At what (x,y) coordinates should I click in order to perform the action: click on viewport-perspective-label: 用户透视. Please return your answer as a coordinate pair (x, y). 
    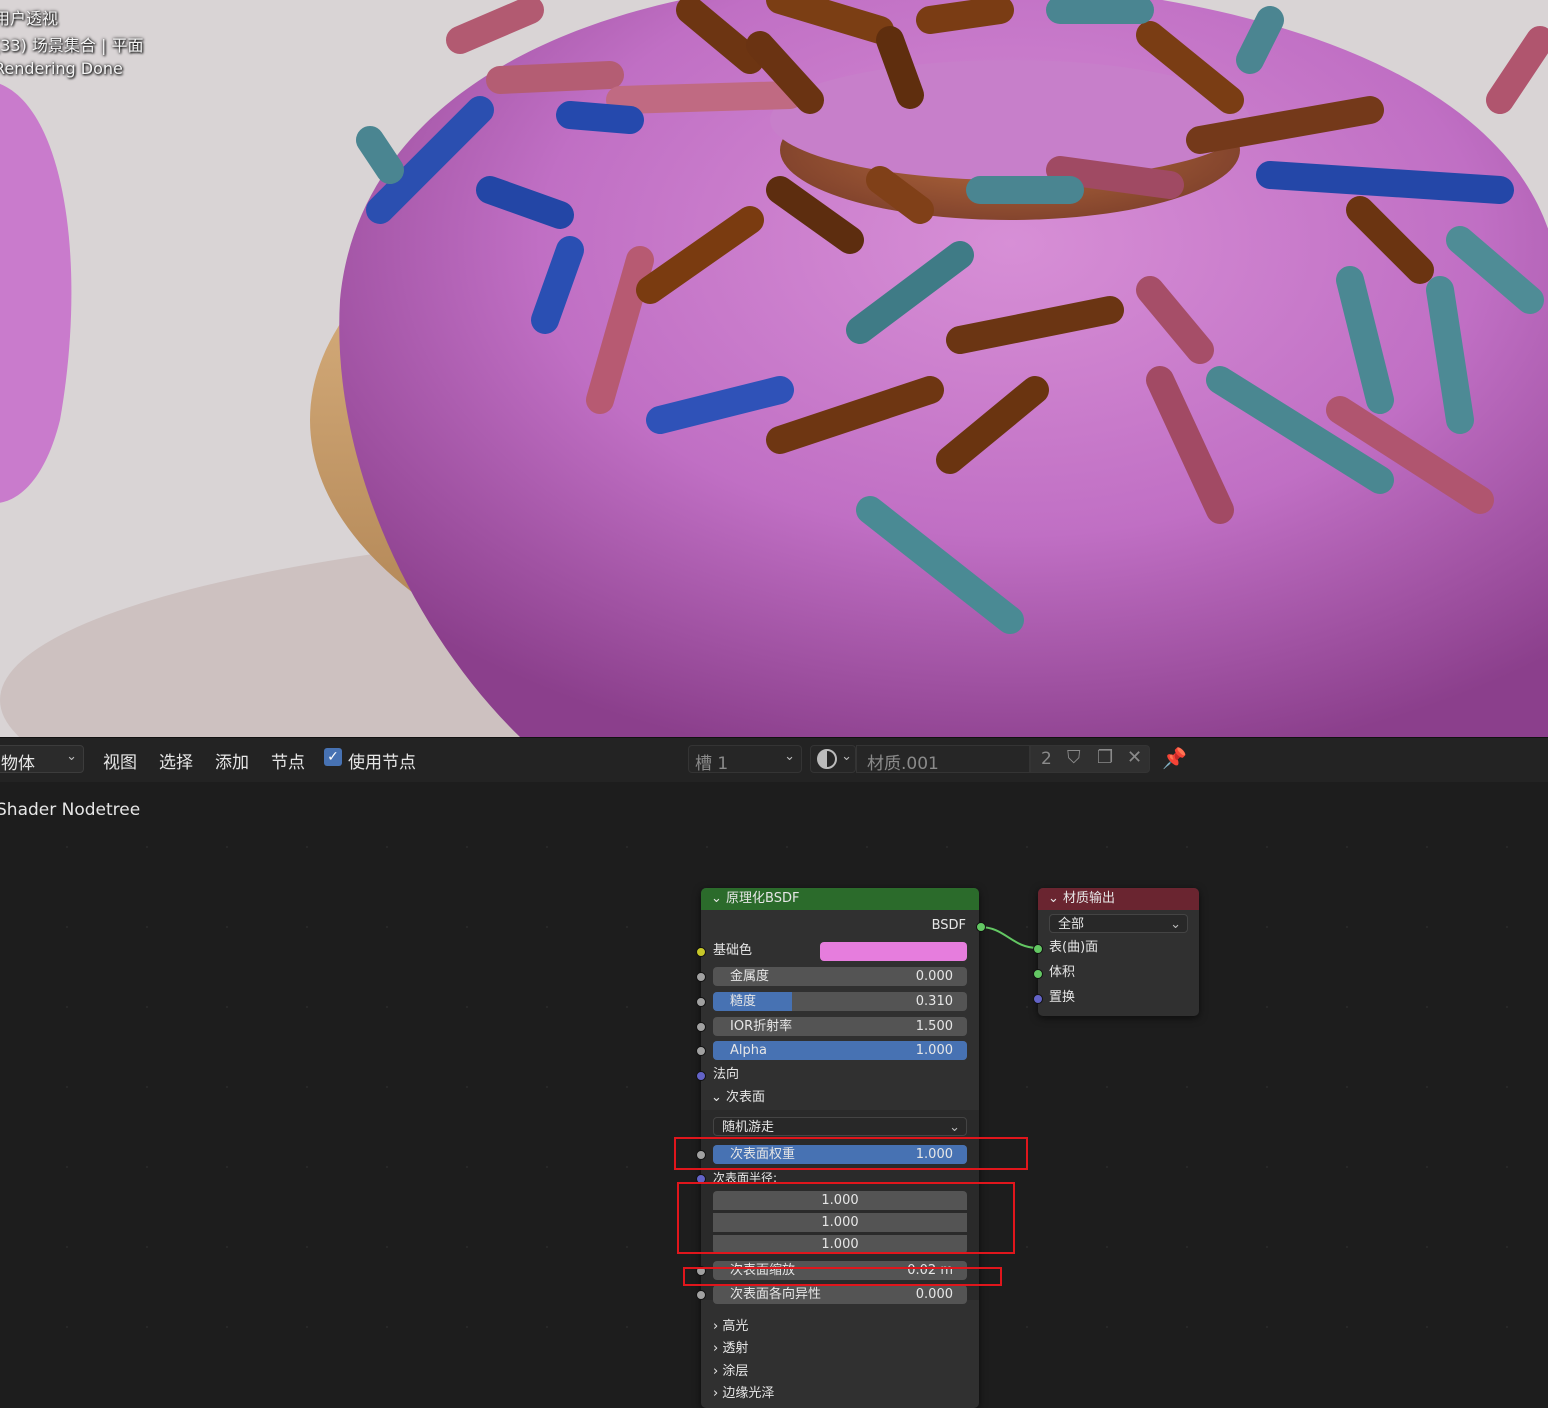
    Looking at the image, I should click on (29, 18).